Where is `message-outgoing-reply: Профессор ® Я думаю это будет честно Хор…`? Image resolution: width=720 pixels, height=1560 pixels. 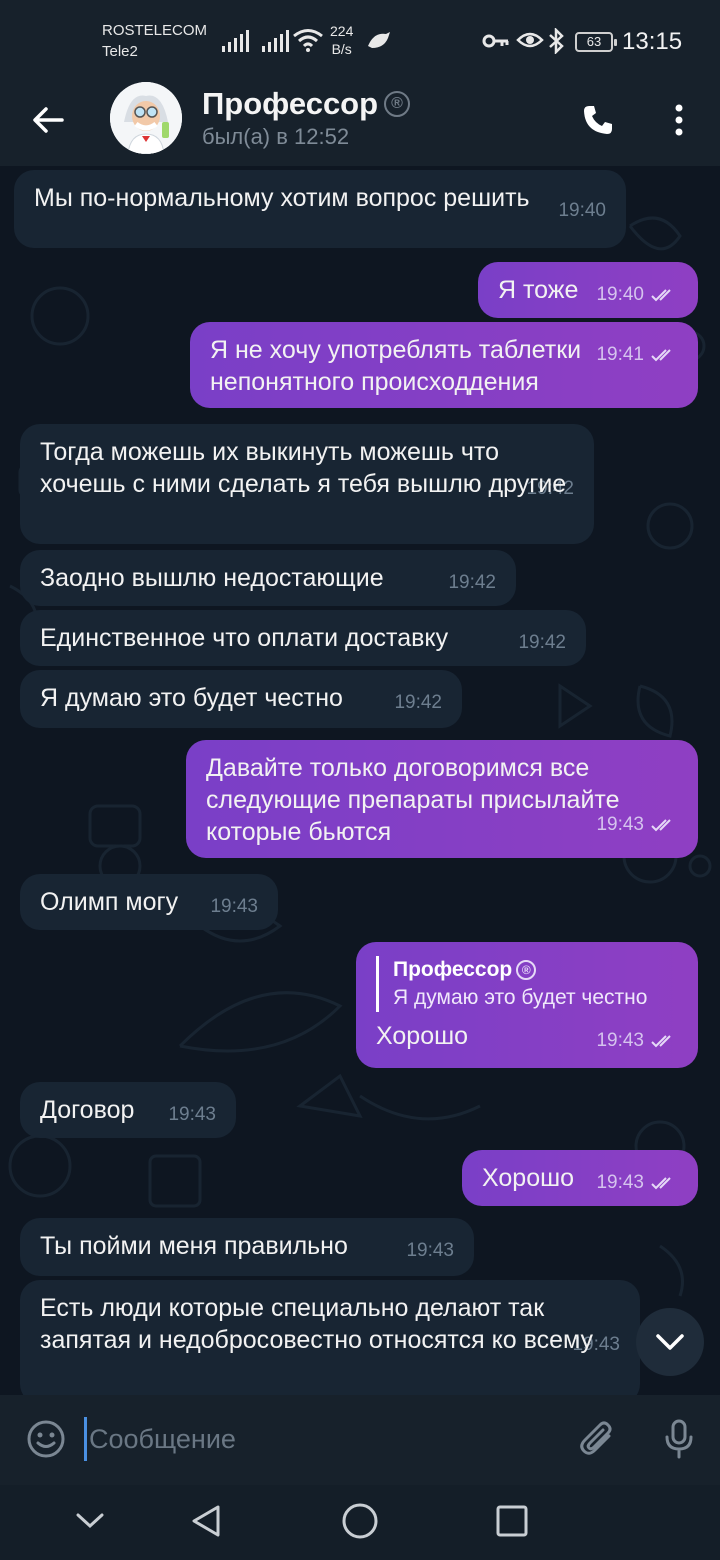 message-outgoing-reply: Профессор ® Я думаю это будет честно Хор… is located at coordinates (527, 1005).